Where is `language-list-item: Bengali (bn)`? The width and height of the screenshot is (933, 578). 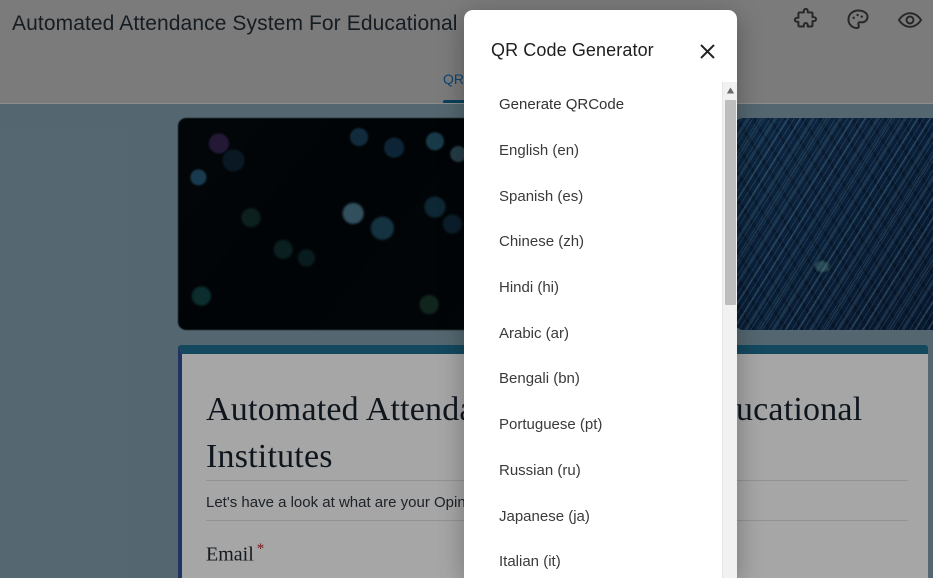
language-list-item: Bengali (bn) is located at coordinates (593, 379).